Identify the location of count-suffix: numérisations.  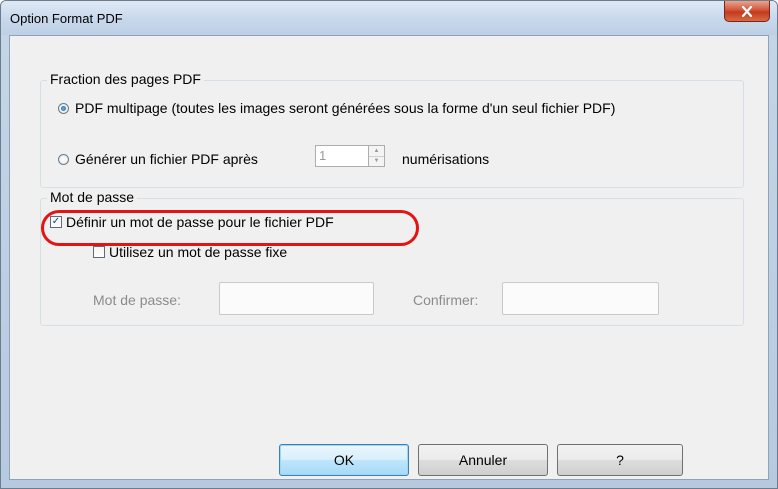
(445, 159).